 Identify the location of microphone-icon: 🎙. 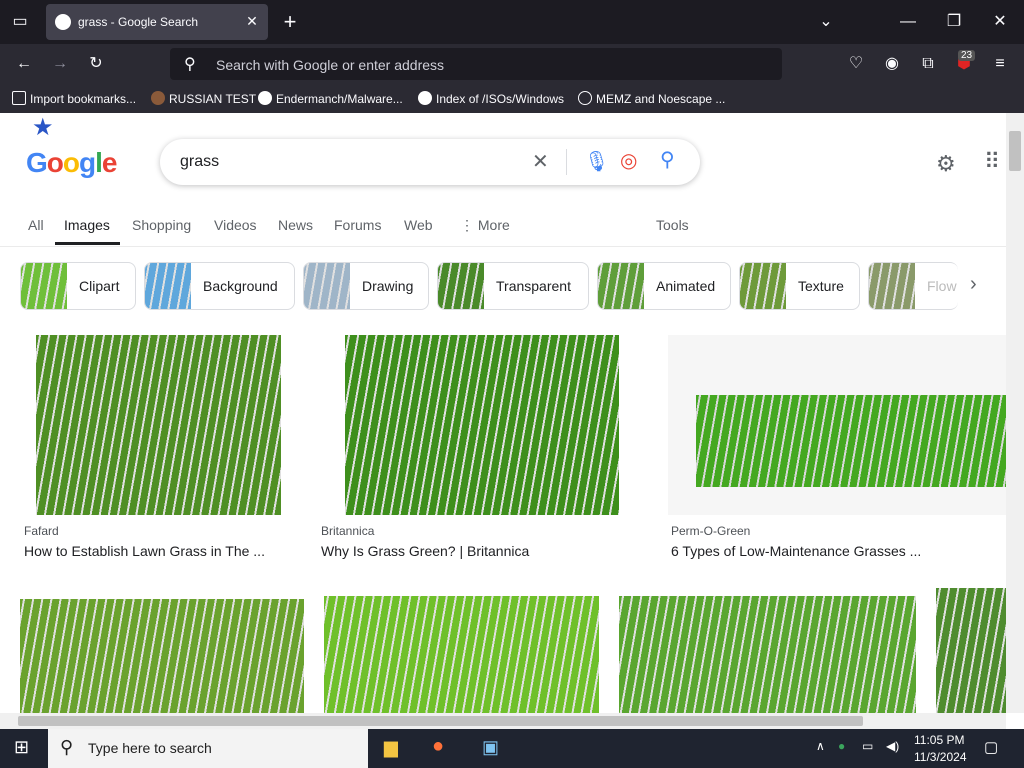
(596, 161).